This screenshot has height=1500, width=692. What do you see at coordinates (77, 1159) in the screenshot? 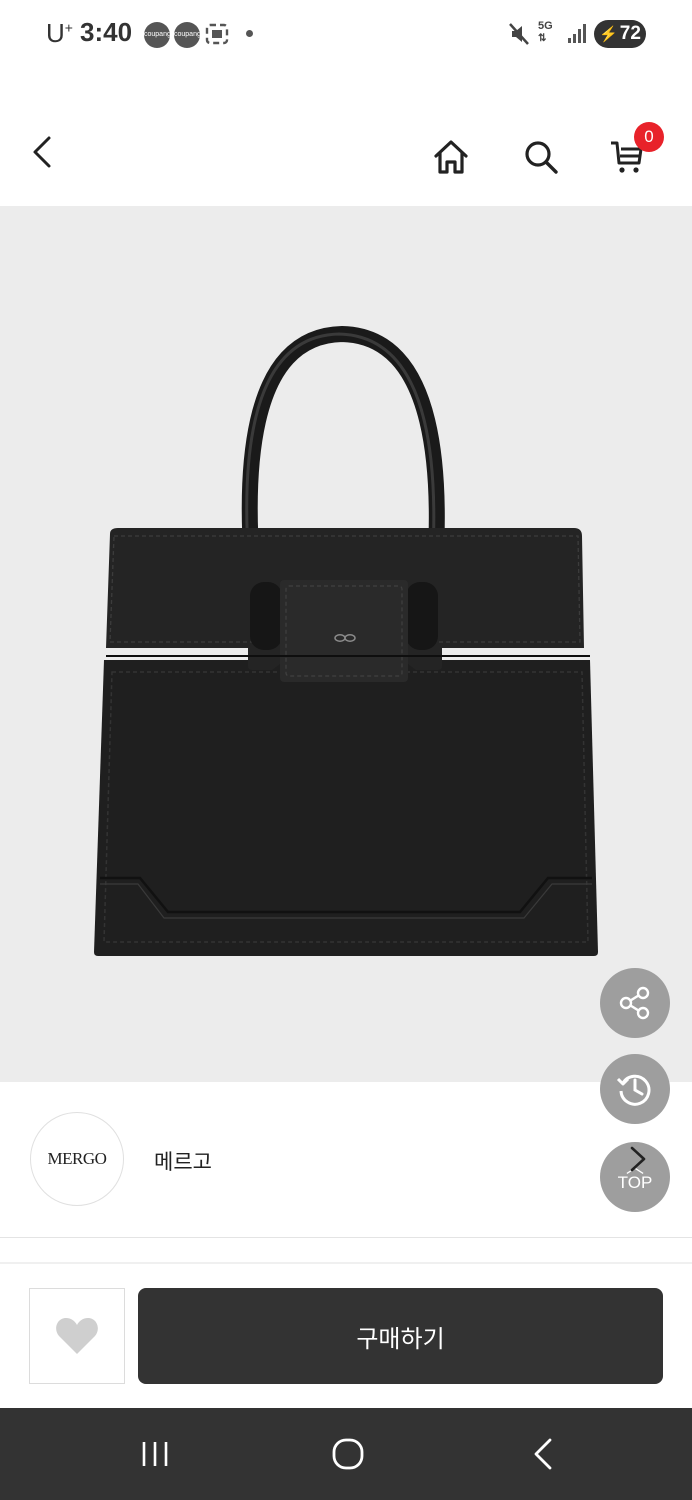
I see `brand-logo: MERGO` at bounding box center [77, 1159].